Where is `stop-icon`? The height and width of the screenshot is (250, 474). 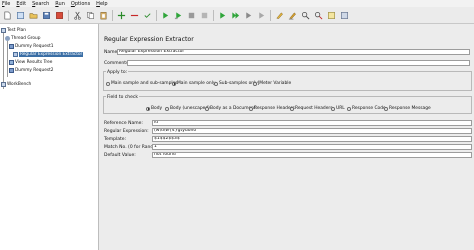
stop-icon is located at coordinates (191, 15).